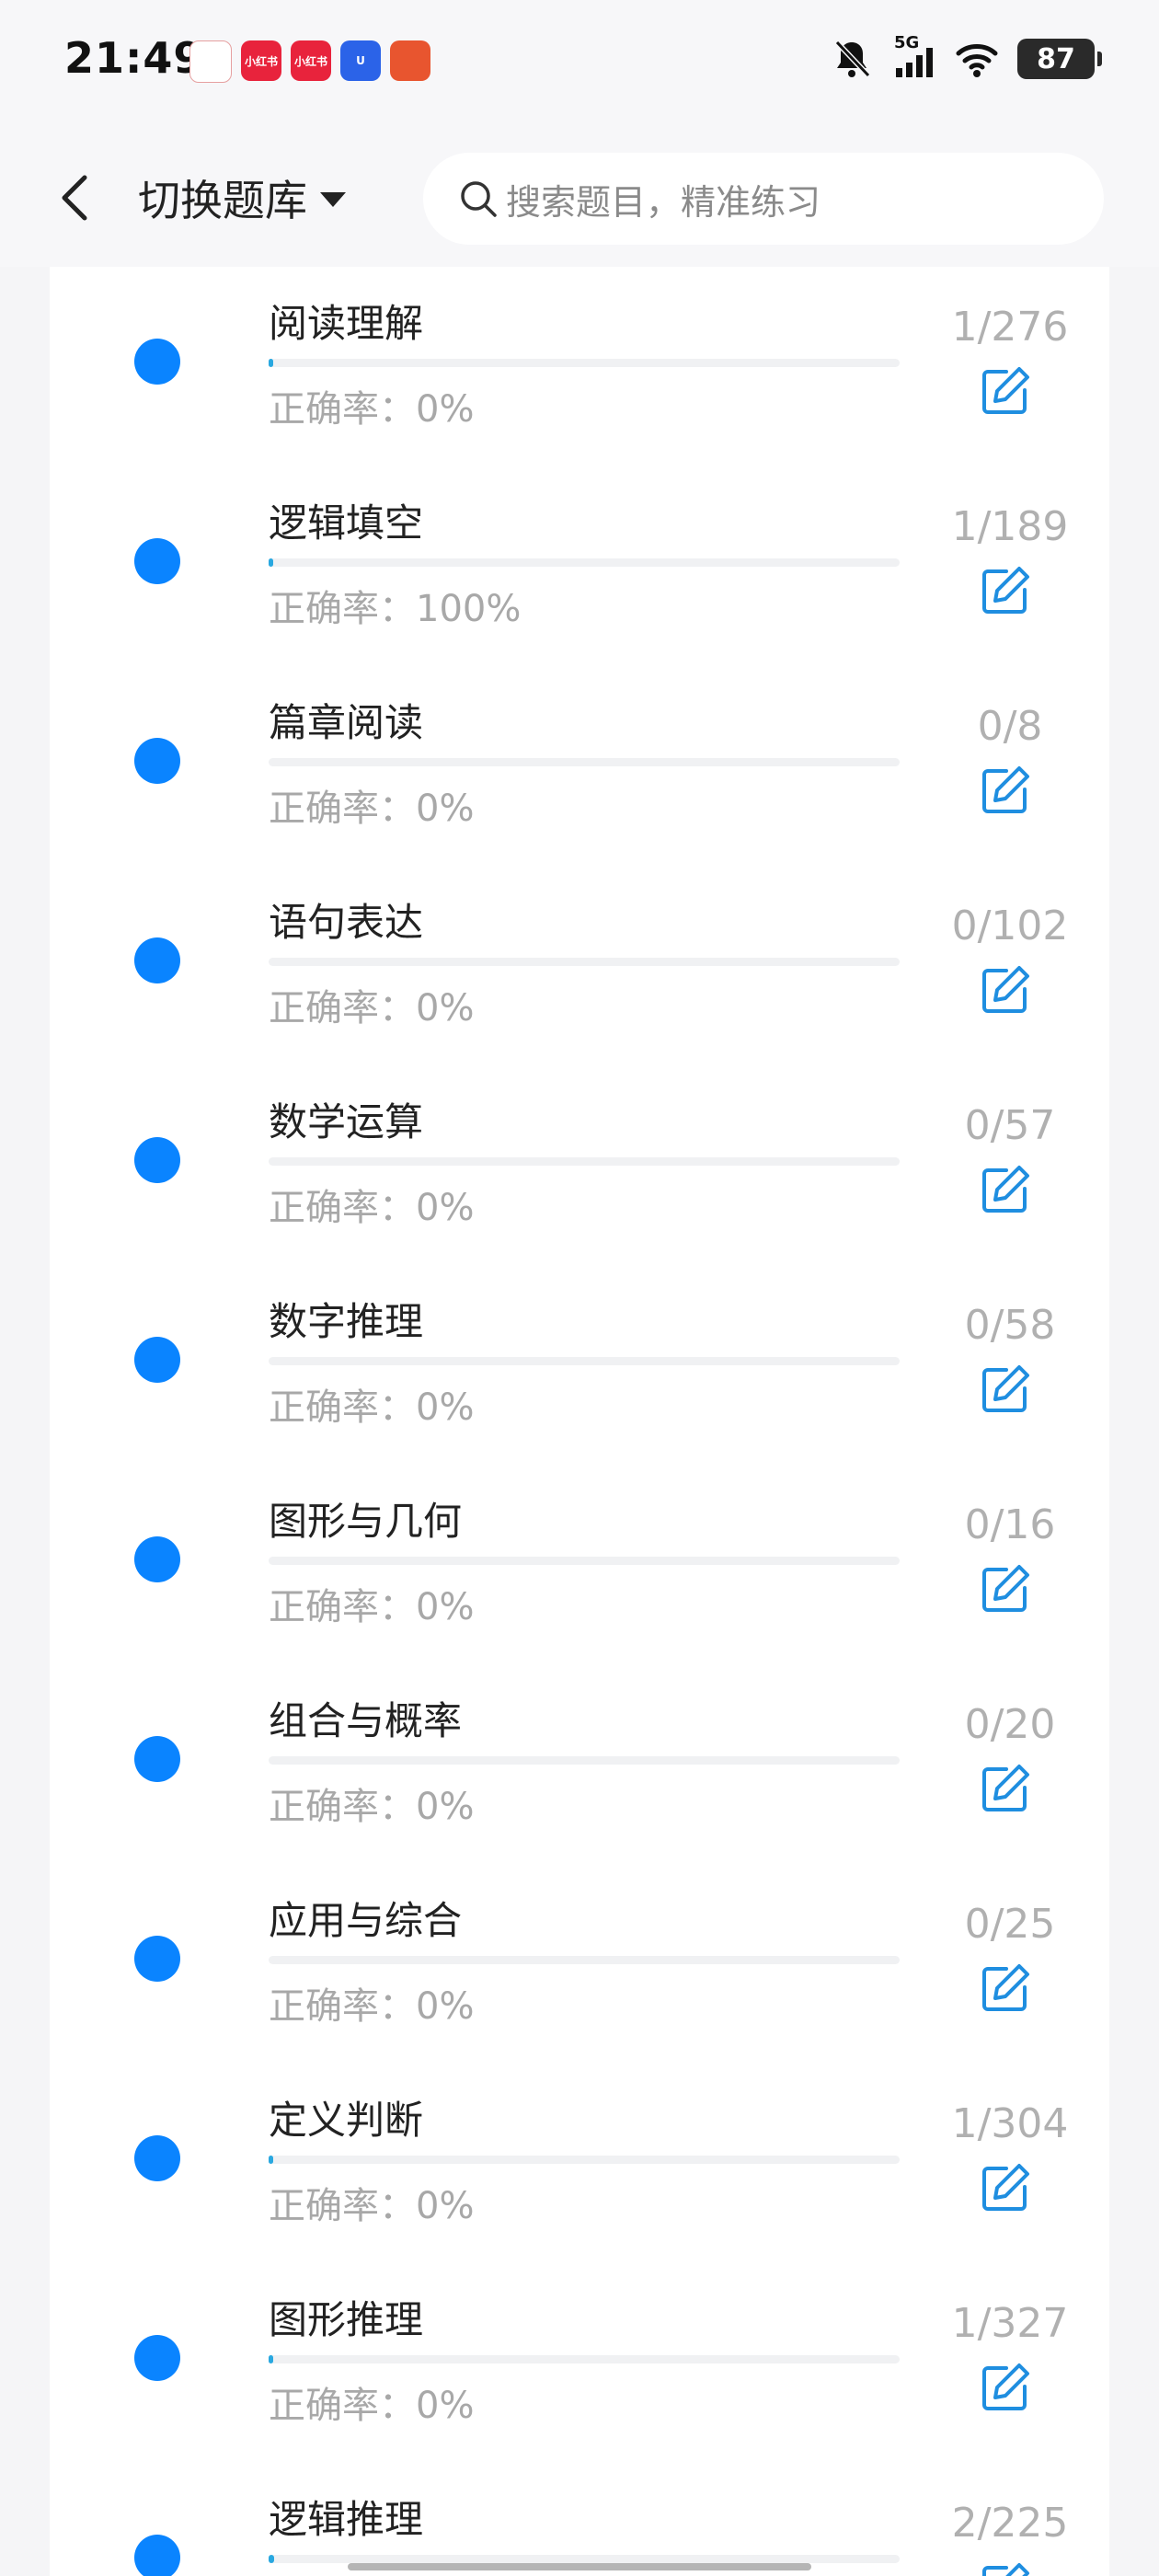 This screenshot has width=1159, height=2576. I want to click on accuracy-text: 正确率：100%, so click(395, 605).